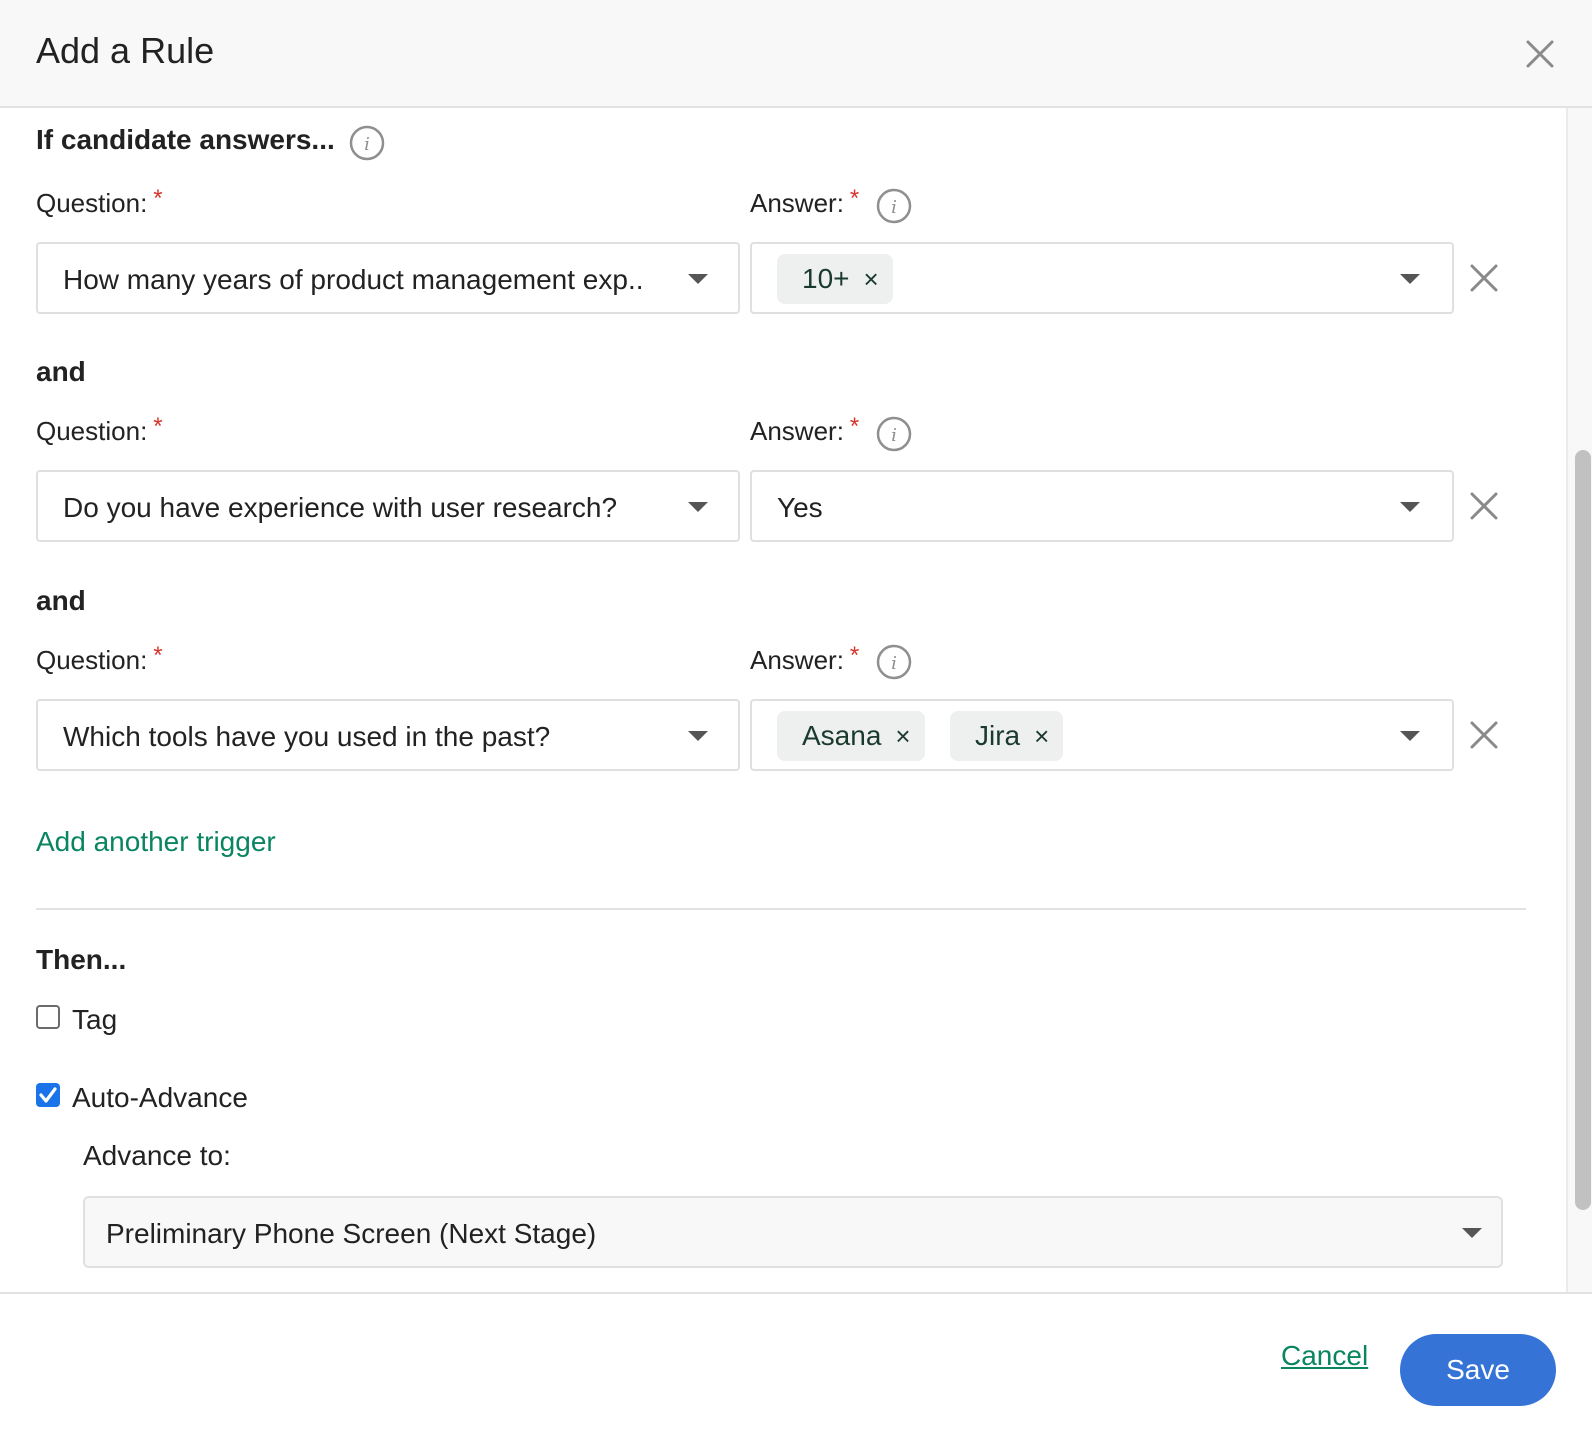  What do you see at coordinates (1102, 735) in the screenshot?
I see `answer-select-3: Asana × Jira ×` at bounding box center [1102, 735].